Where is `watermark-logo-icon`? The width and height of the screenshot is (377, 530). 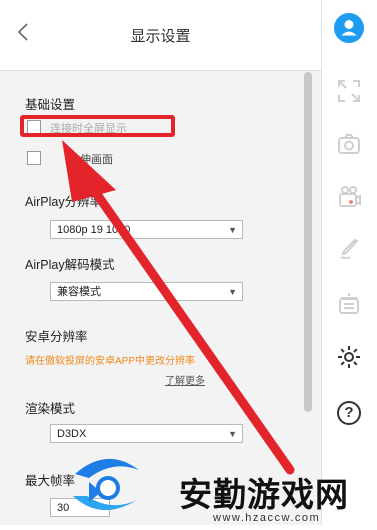 watermark-logo-icon is located at coordinates (106, 484).